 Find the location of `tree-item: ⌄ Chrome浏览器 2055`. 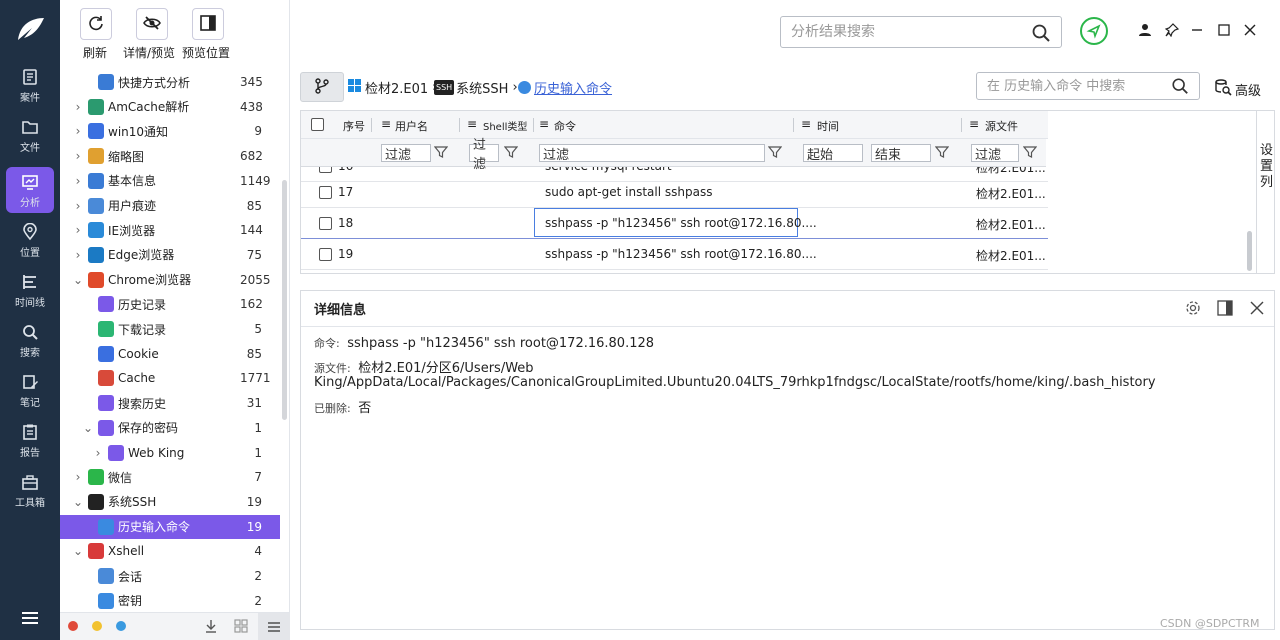

tree-item: ⌄ Chrome浏览器 2055 is located at coordinates (170, 280).